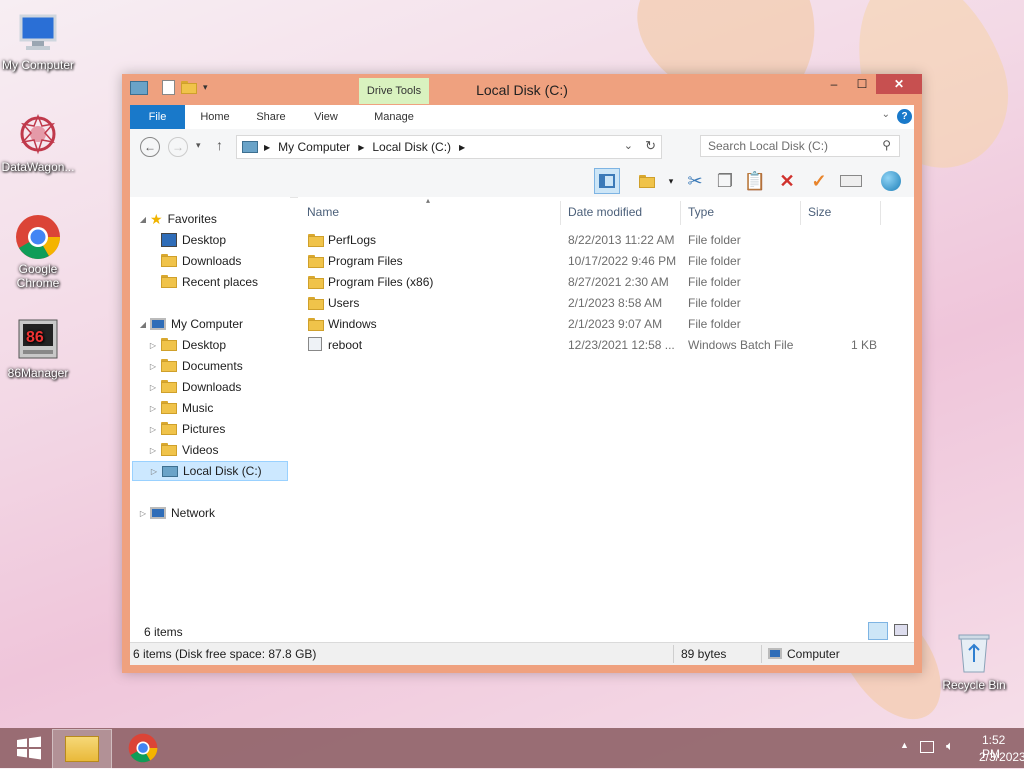  I want to click on computer-icon, so click(775, 653).